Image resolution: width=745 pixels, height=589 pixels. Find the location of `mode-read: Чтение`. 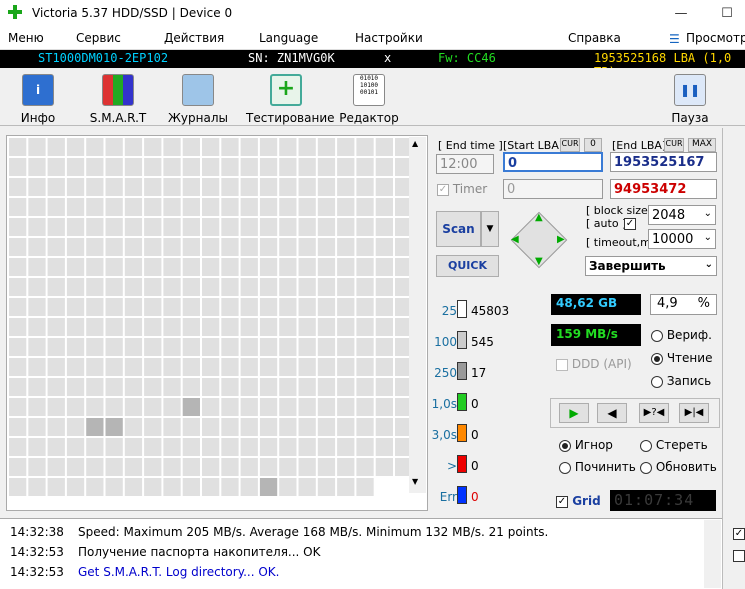

mode-read: Чтение is located at coordinates (681, 358).